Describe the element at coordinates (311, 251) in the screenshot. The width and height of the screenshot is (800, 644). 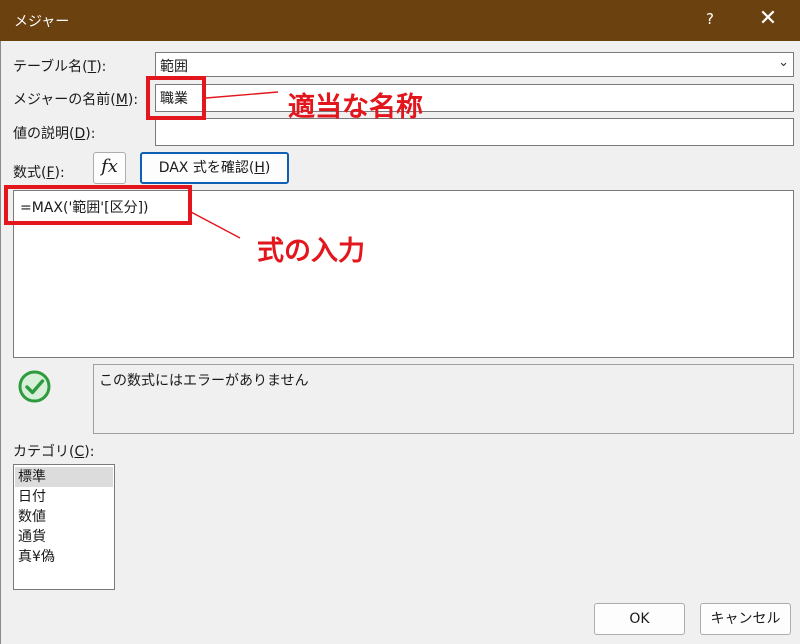
I see `annotation-formula-label: 式の入力` at that location.